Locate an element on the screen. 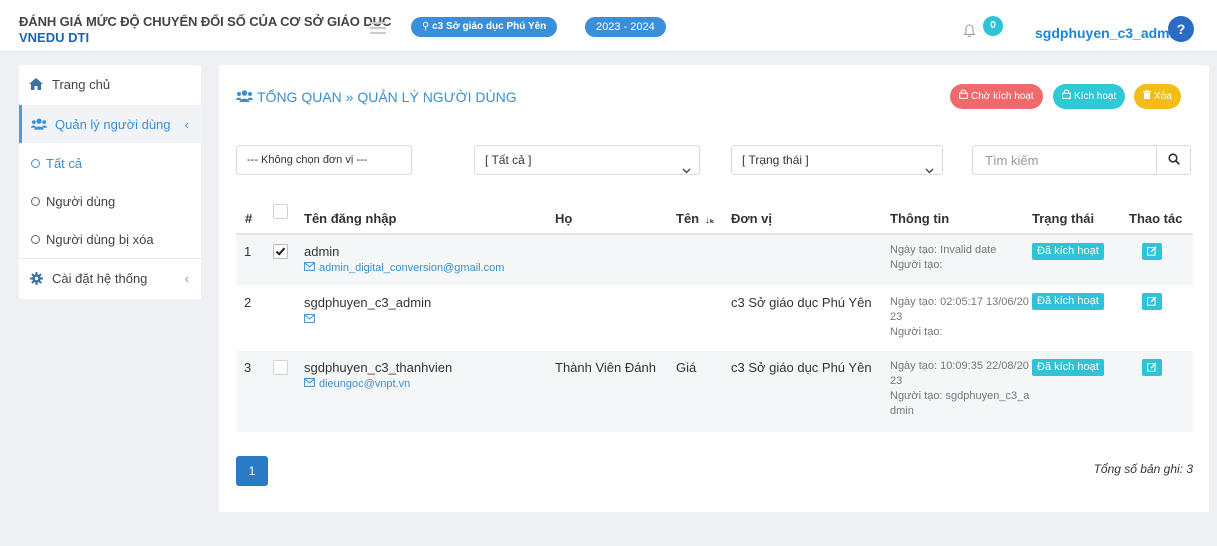  sidebar-subitem-users: Người dùng is located at coordinates (110, 201).